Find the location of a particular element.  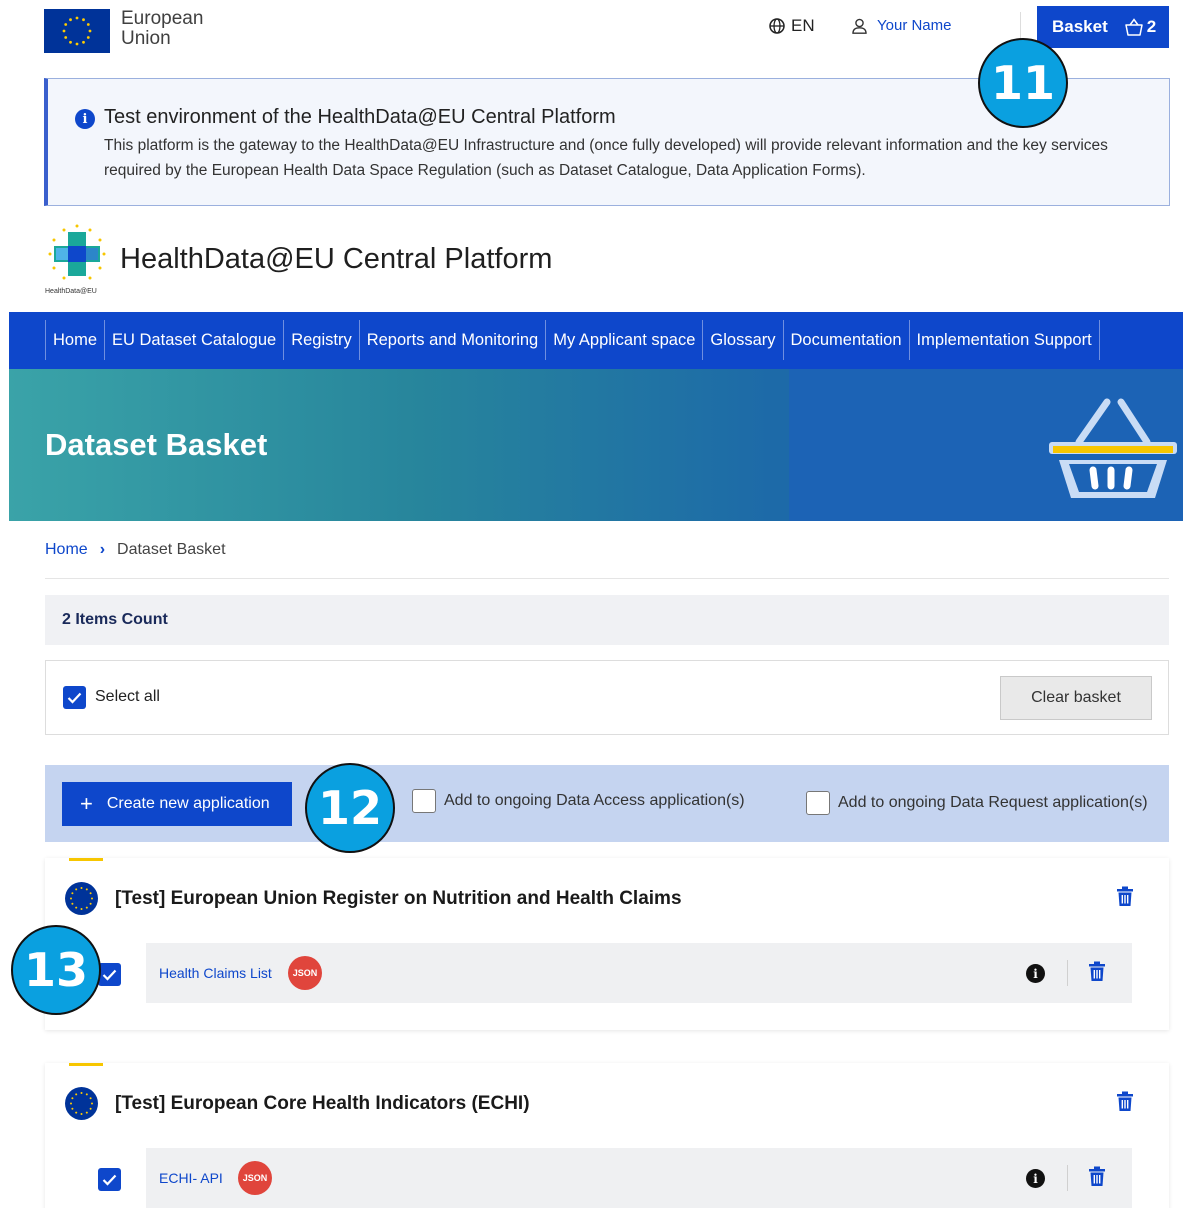

select-all-bar: Select all Clear basket is located at coordinates (607, 697).